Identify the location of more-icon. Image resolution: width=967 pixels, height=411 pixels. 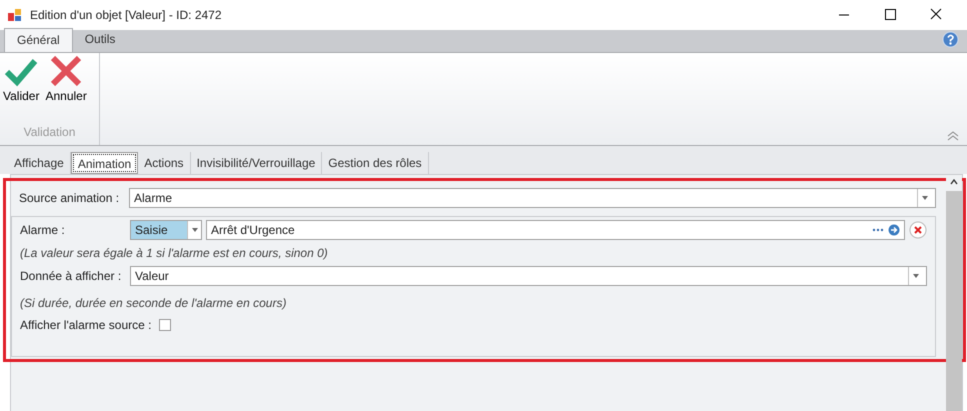
(878, 230).